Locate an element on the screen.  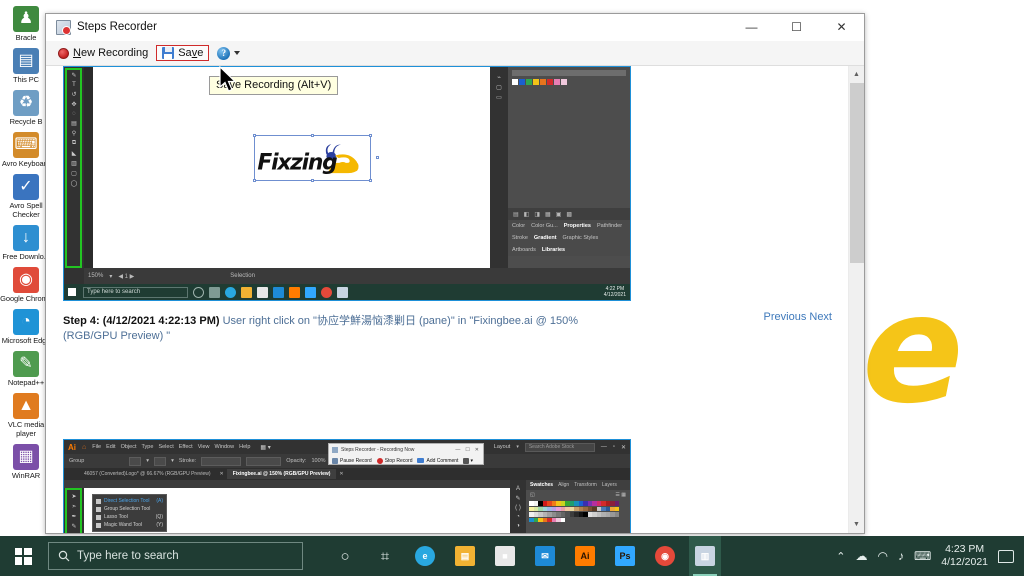
task-view-icon: ⌗ is located at coordinates (385, 556).